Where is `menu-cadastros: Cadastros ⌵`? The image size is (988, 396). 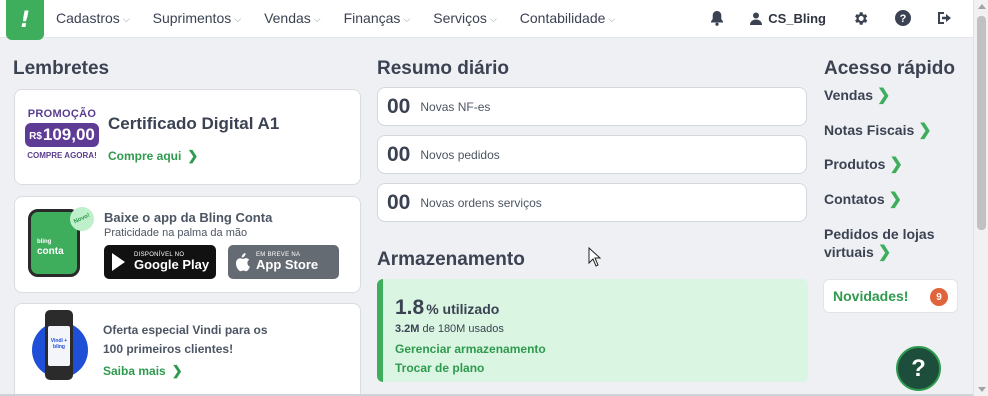 menu-cadastros: Cadastros ⌵ is located at coordinates (93, 18).